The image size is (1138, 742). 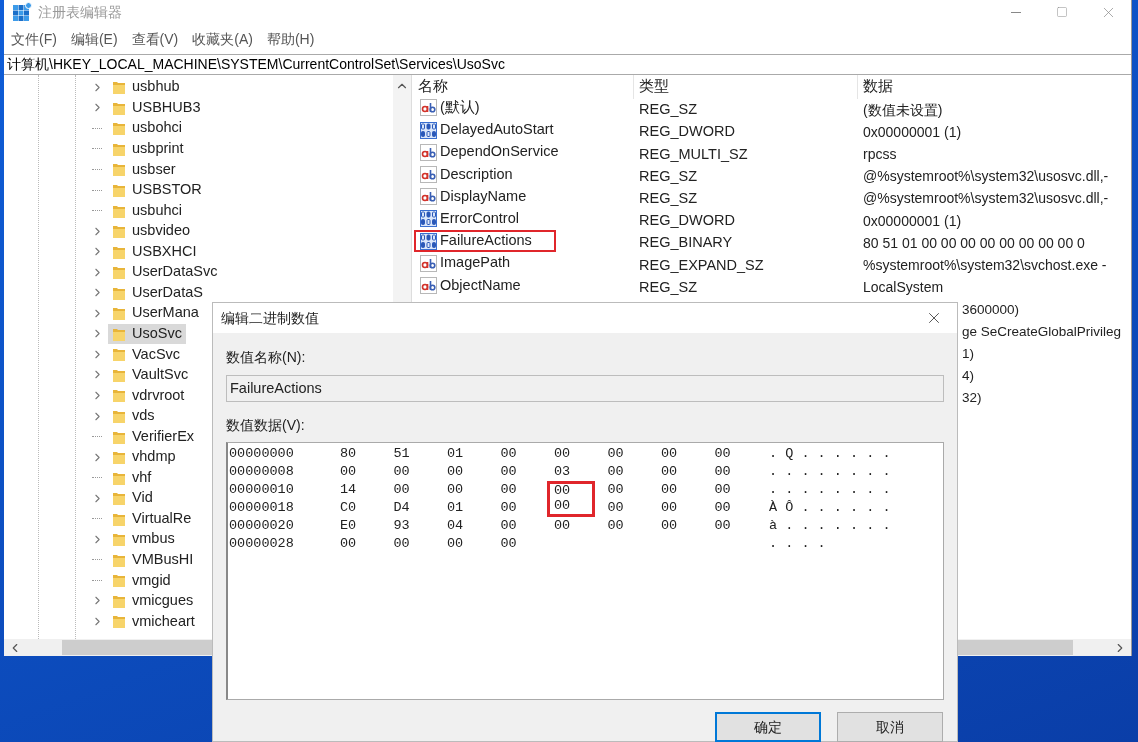 What do you see at coordinates (348, 526) in the screenshot?
I see `hex-byte: E0` at bounding box center [348, 526].